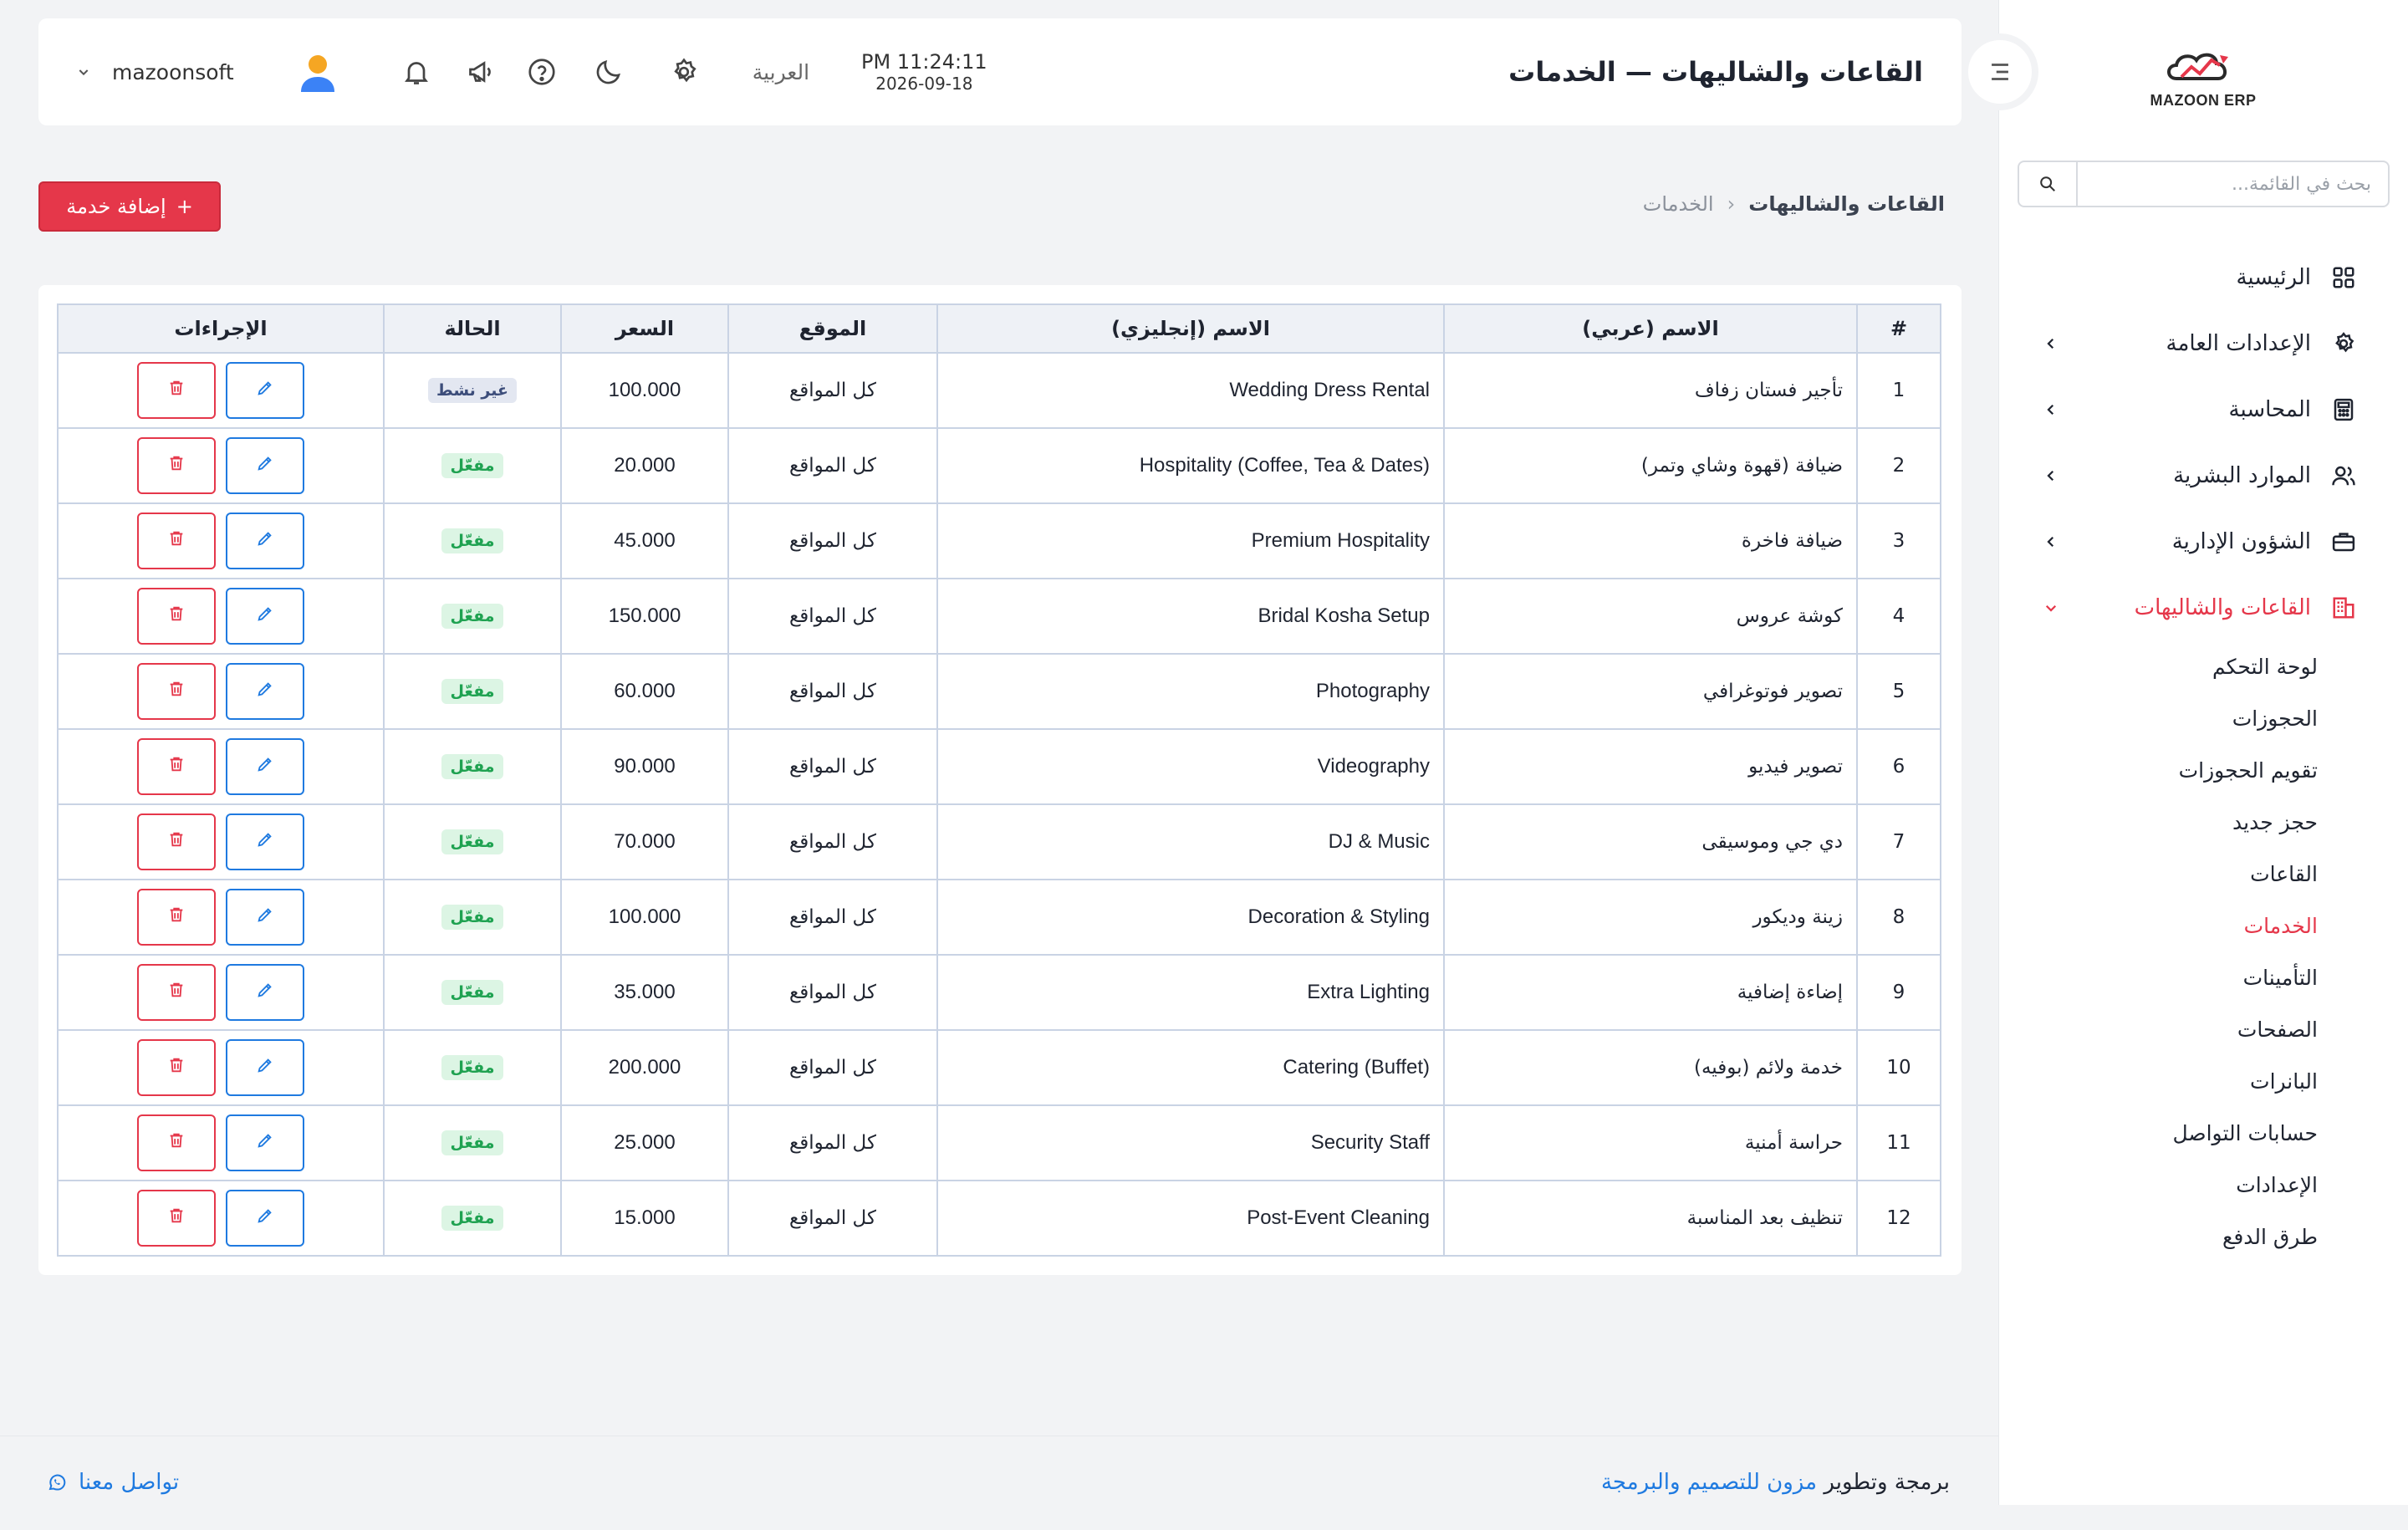 This screenshot has height=1530, width=2408. What do you see at coordinates (2203, 277) in the screenshot?
I see `sidebar-item-home: الرئيسية` at bounding box center [2203, 277].